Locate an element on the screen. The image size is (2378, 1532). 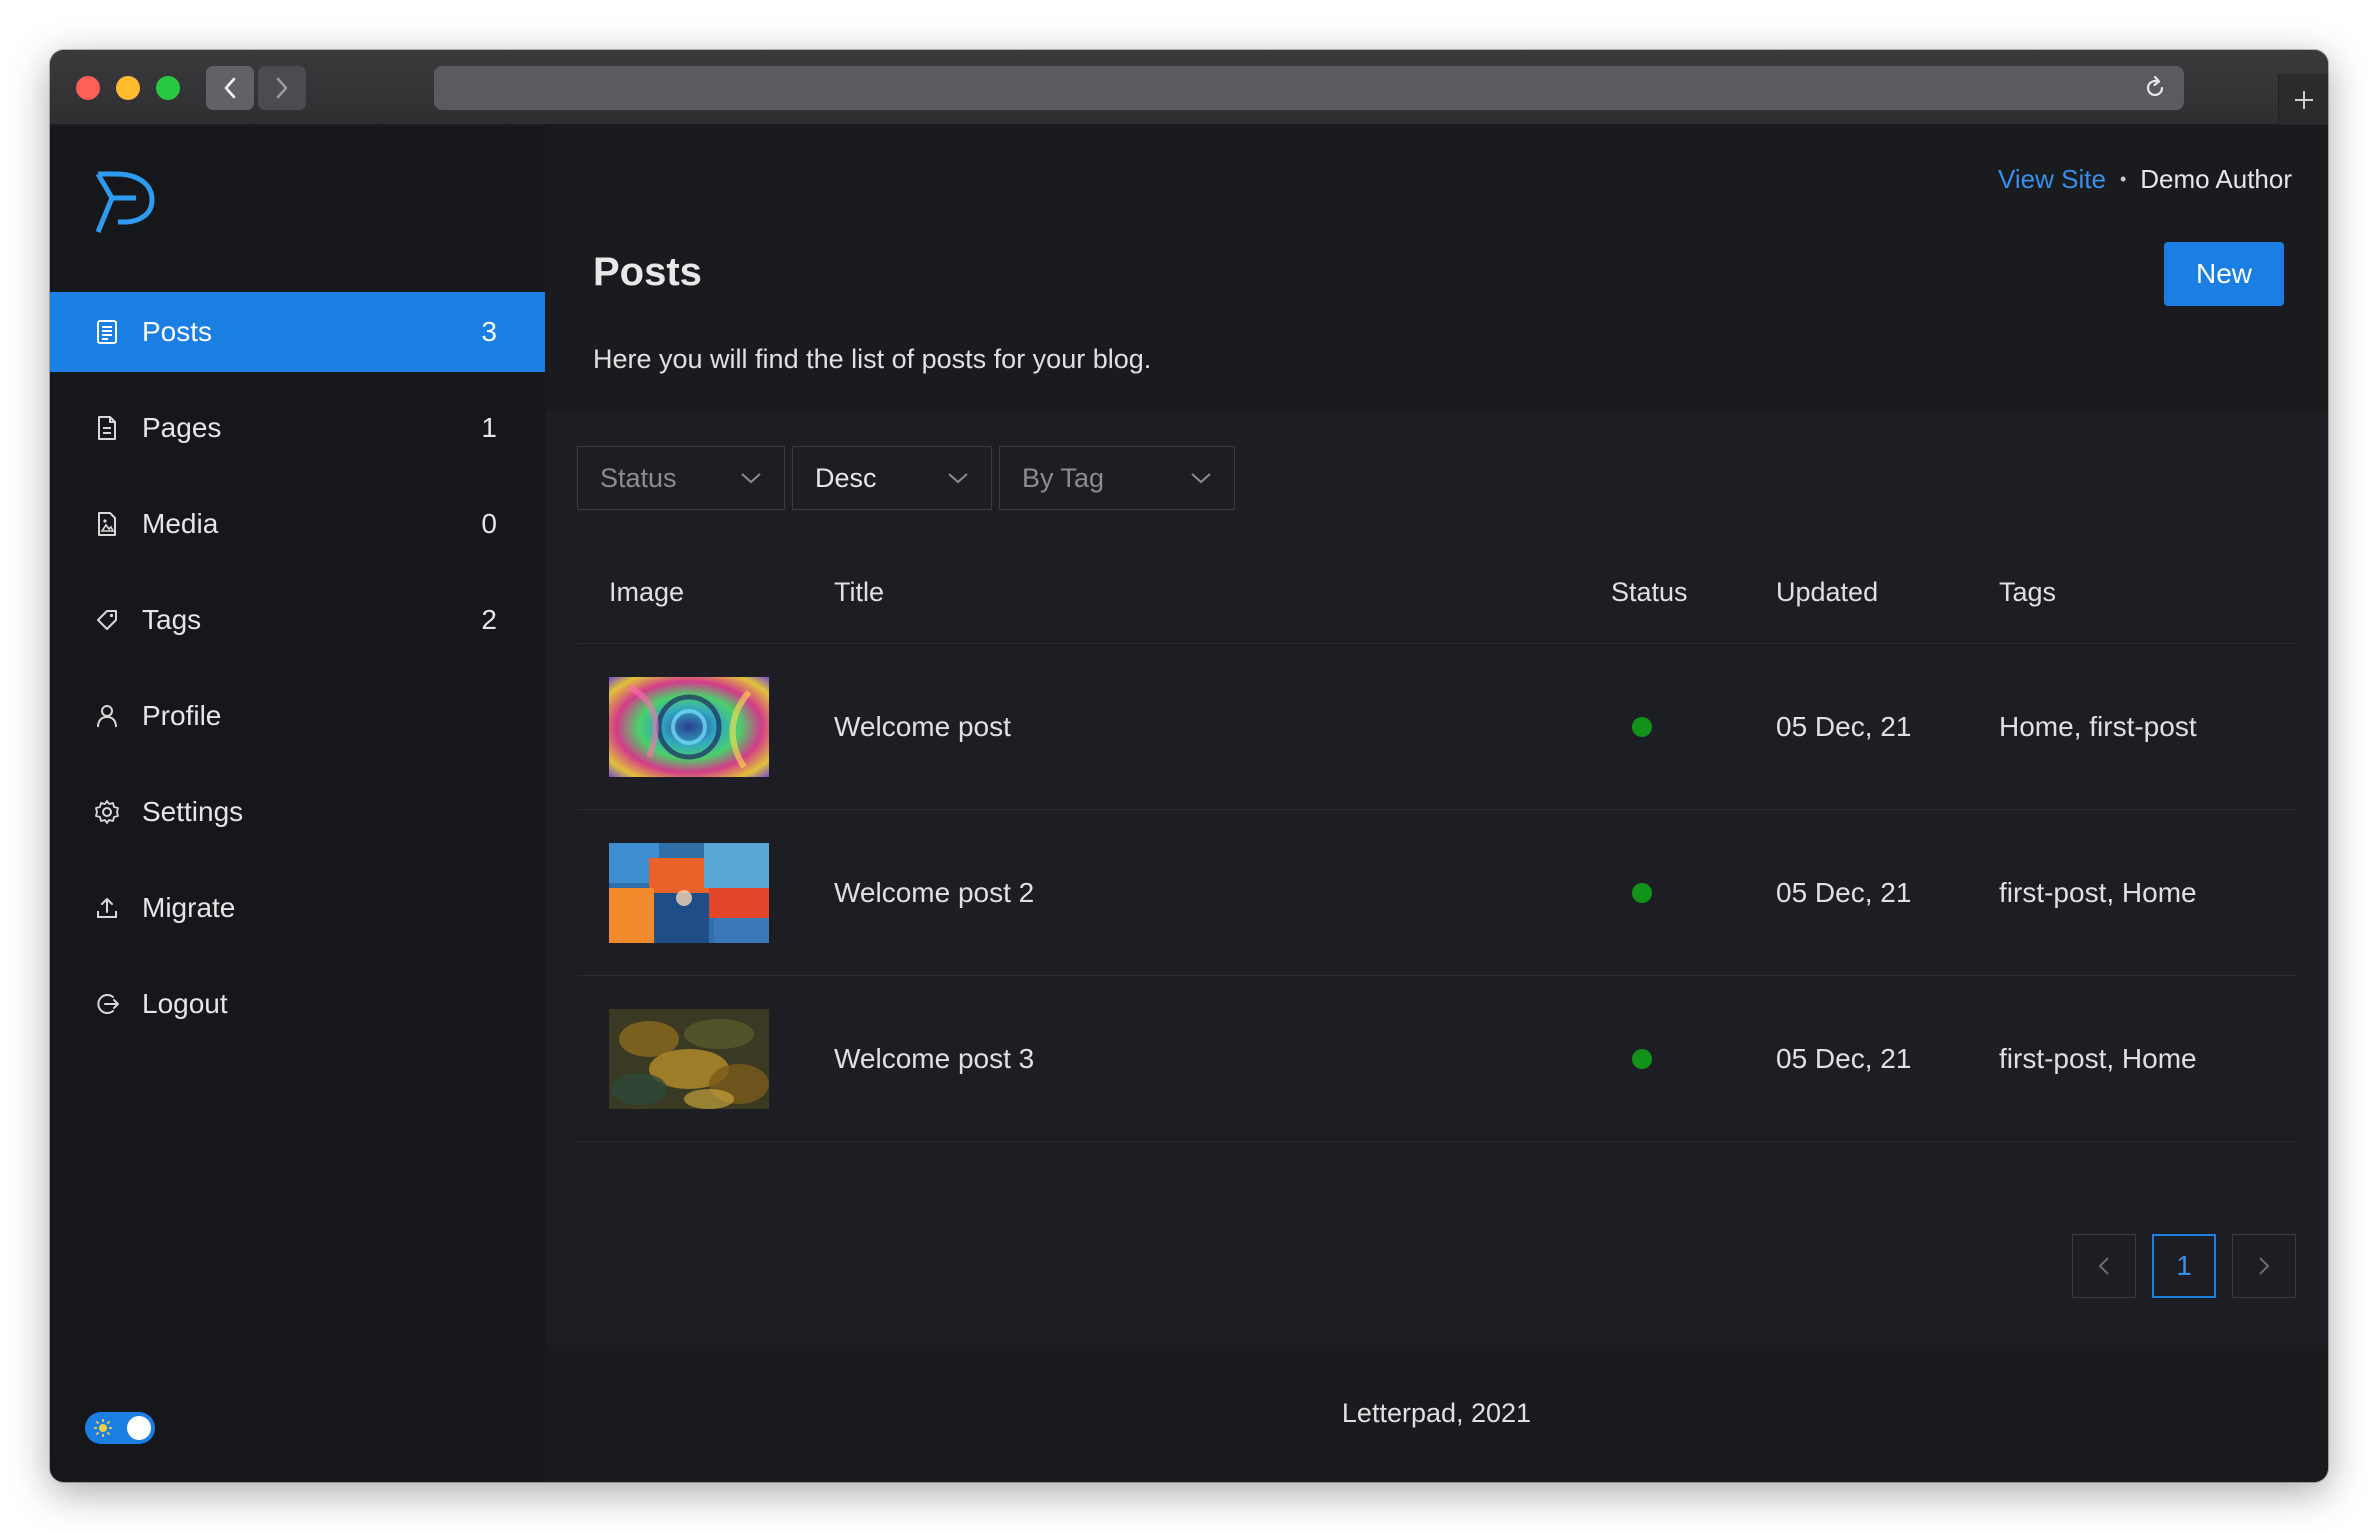
author-name: Demo Author is located at coordinates (2216, 179).